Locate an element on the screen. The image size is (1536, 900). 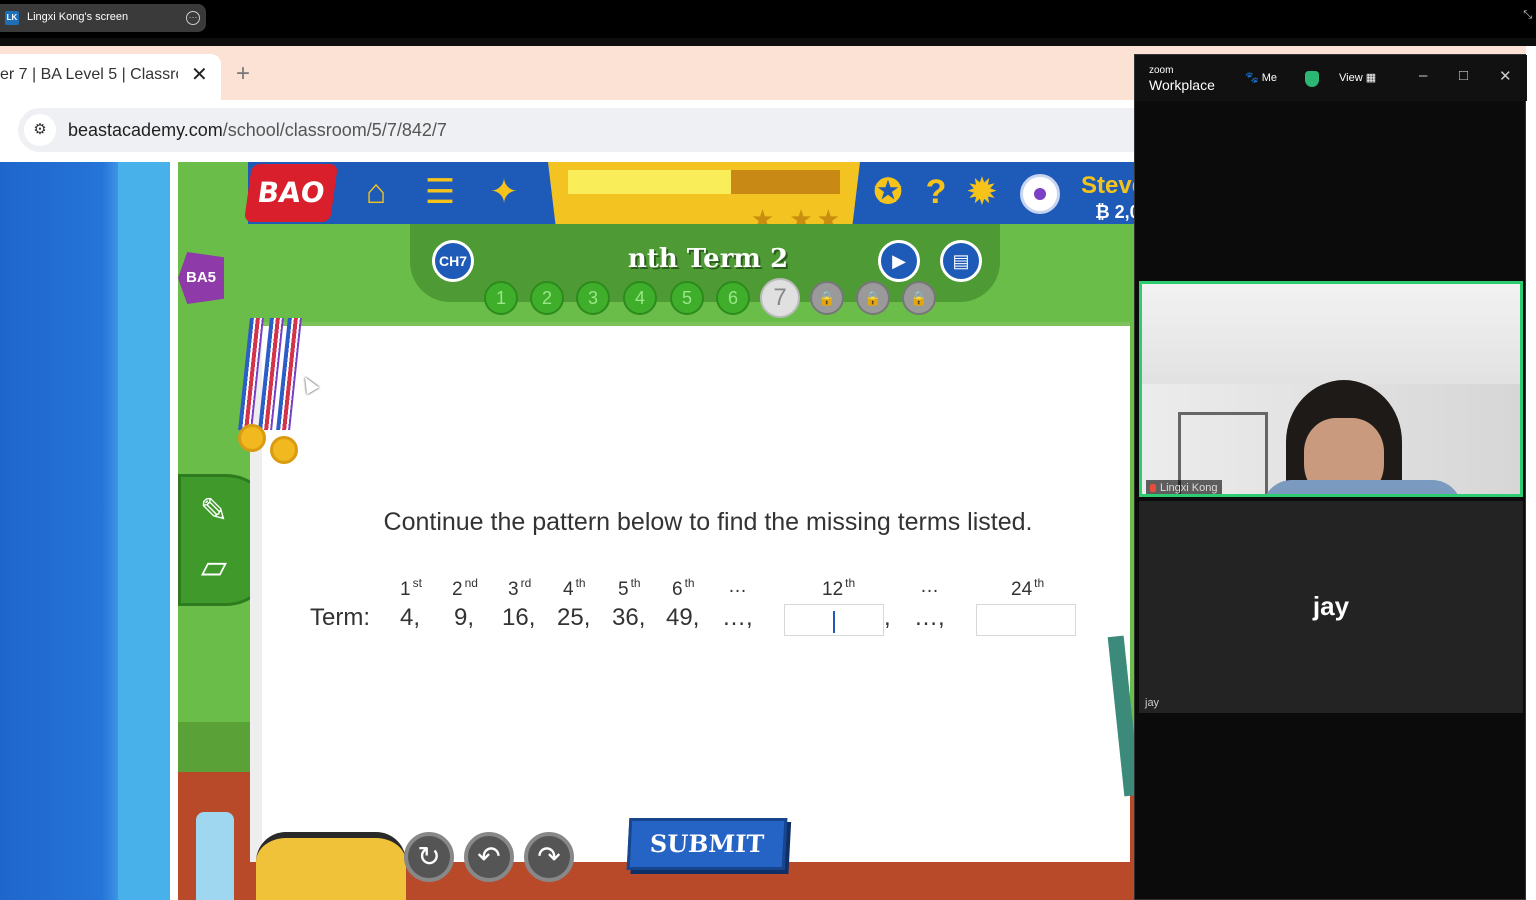
ordinal-number: 1 is located at coordinates (405, 589).